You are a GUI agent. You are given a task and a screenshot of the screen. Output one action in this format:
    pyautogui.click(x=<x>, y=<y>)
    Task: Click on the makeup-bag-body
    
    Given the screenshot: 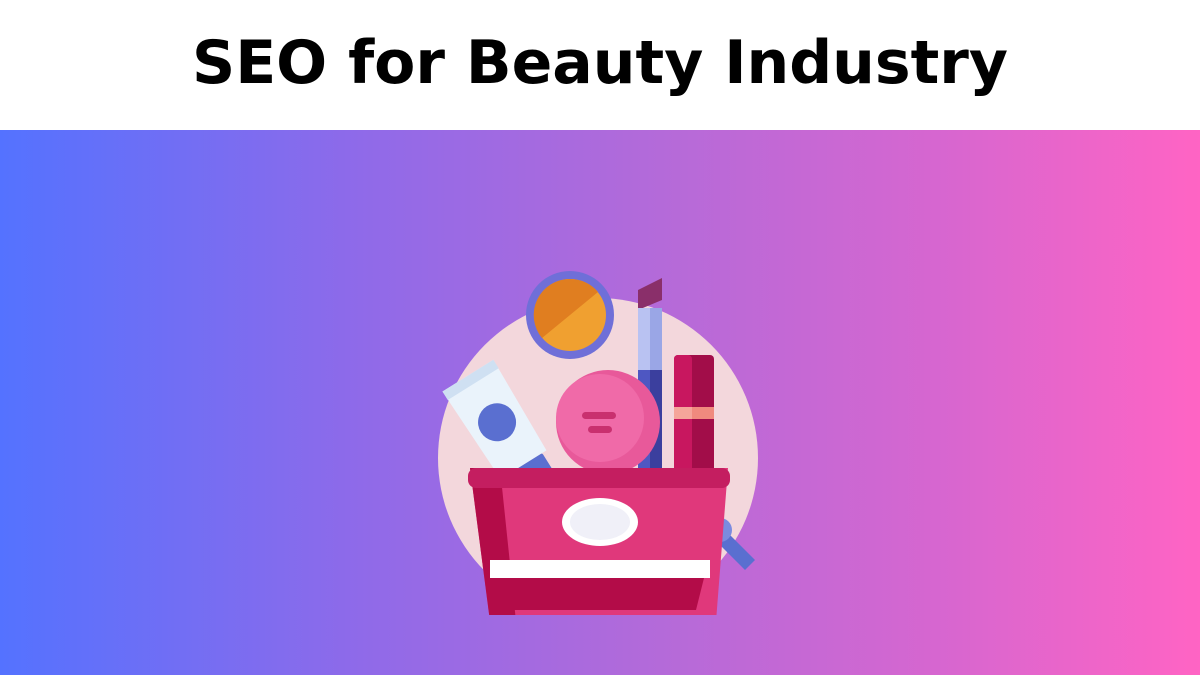 What is the action you would take?
    pyautogui.click(x=599, y=541)
    